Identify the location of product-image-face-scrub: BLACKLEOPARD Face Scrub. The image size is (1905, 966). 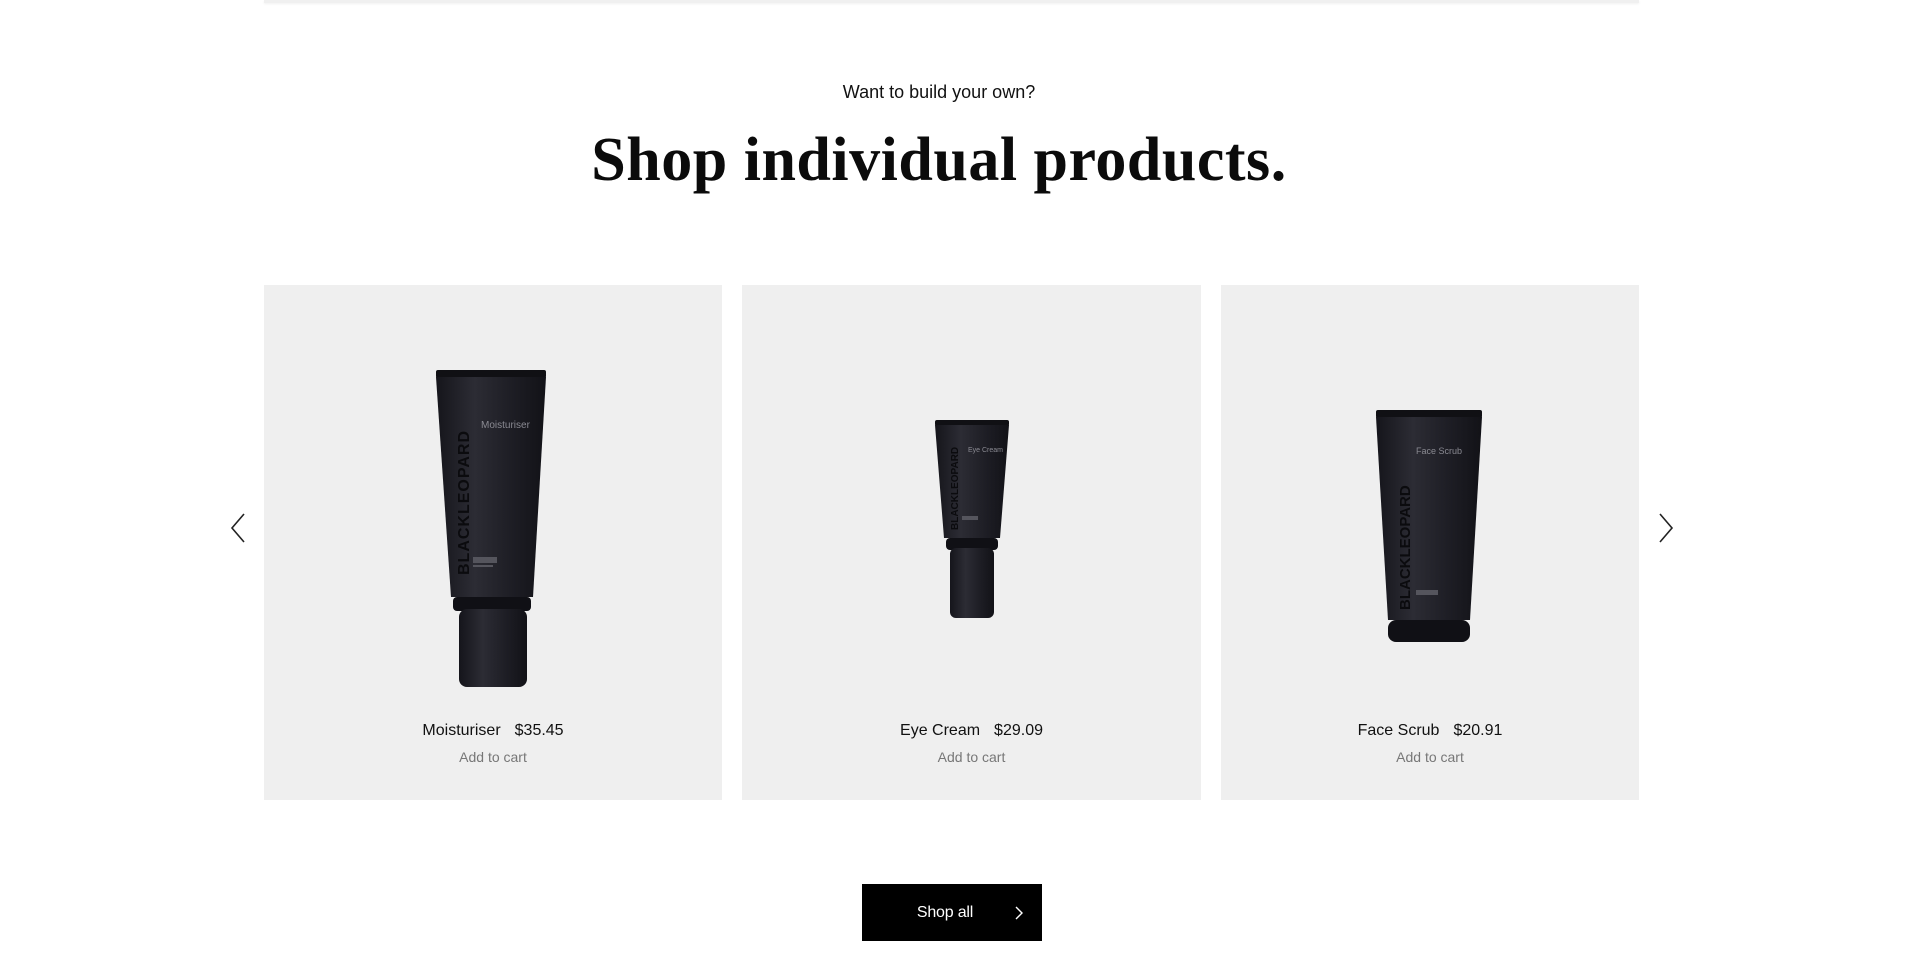
(1430, 495).